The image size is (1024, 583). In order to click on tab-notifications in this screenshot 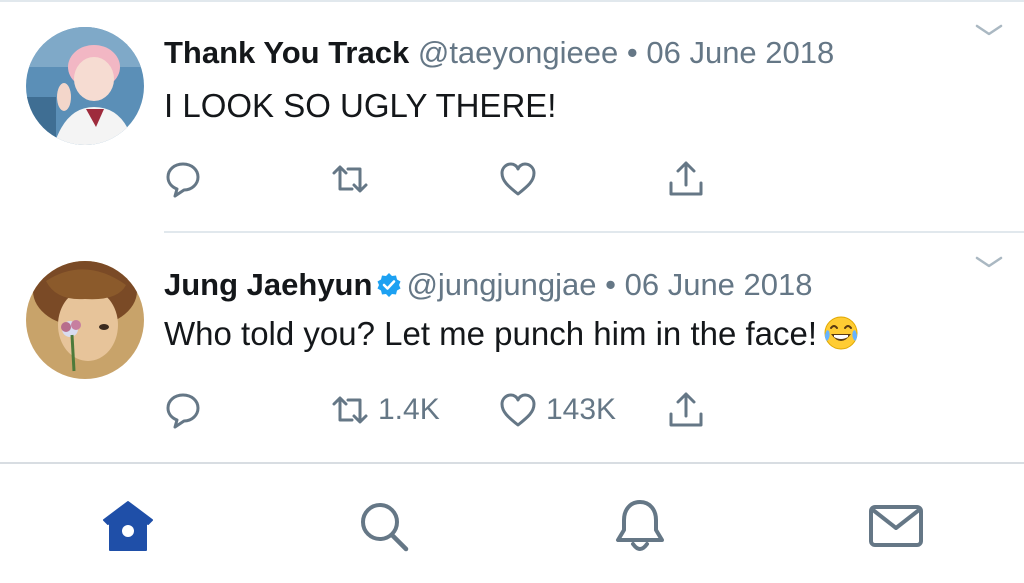, I will do `click(640, 526)`.